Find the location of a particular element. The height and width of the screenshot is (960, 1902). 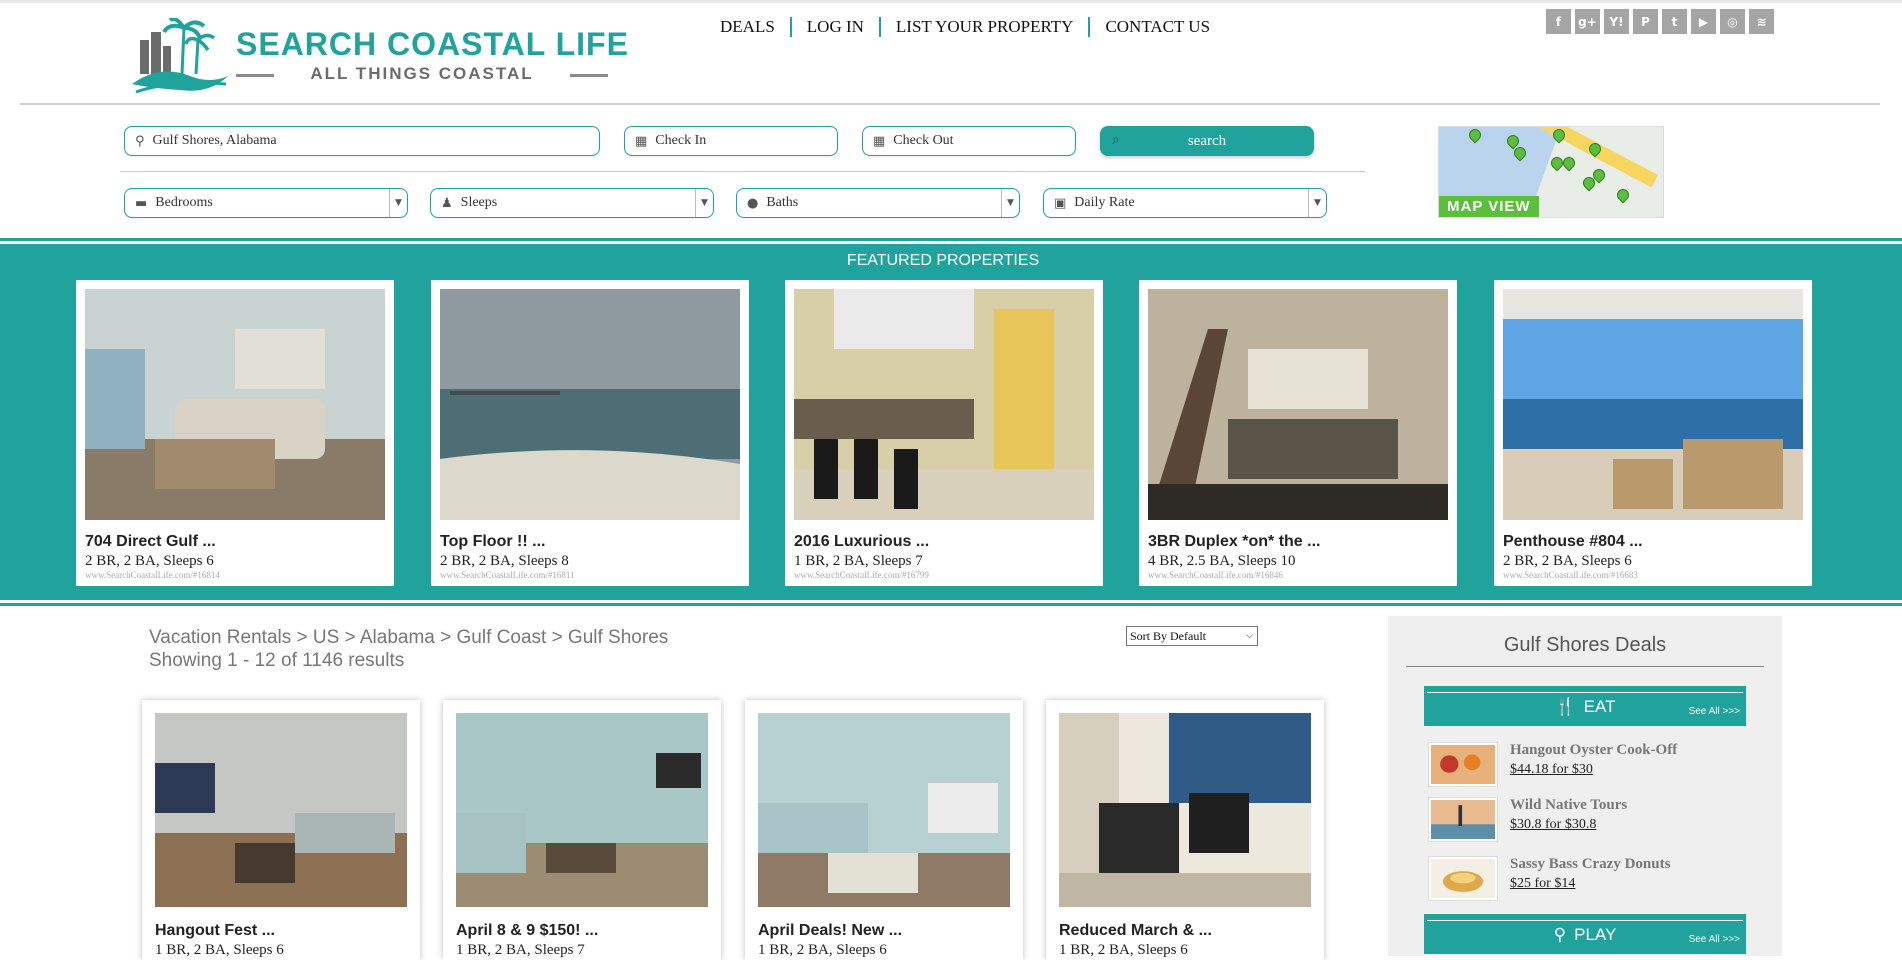

nav-deals: DEALS is located at coordinates (750, 27).